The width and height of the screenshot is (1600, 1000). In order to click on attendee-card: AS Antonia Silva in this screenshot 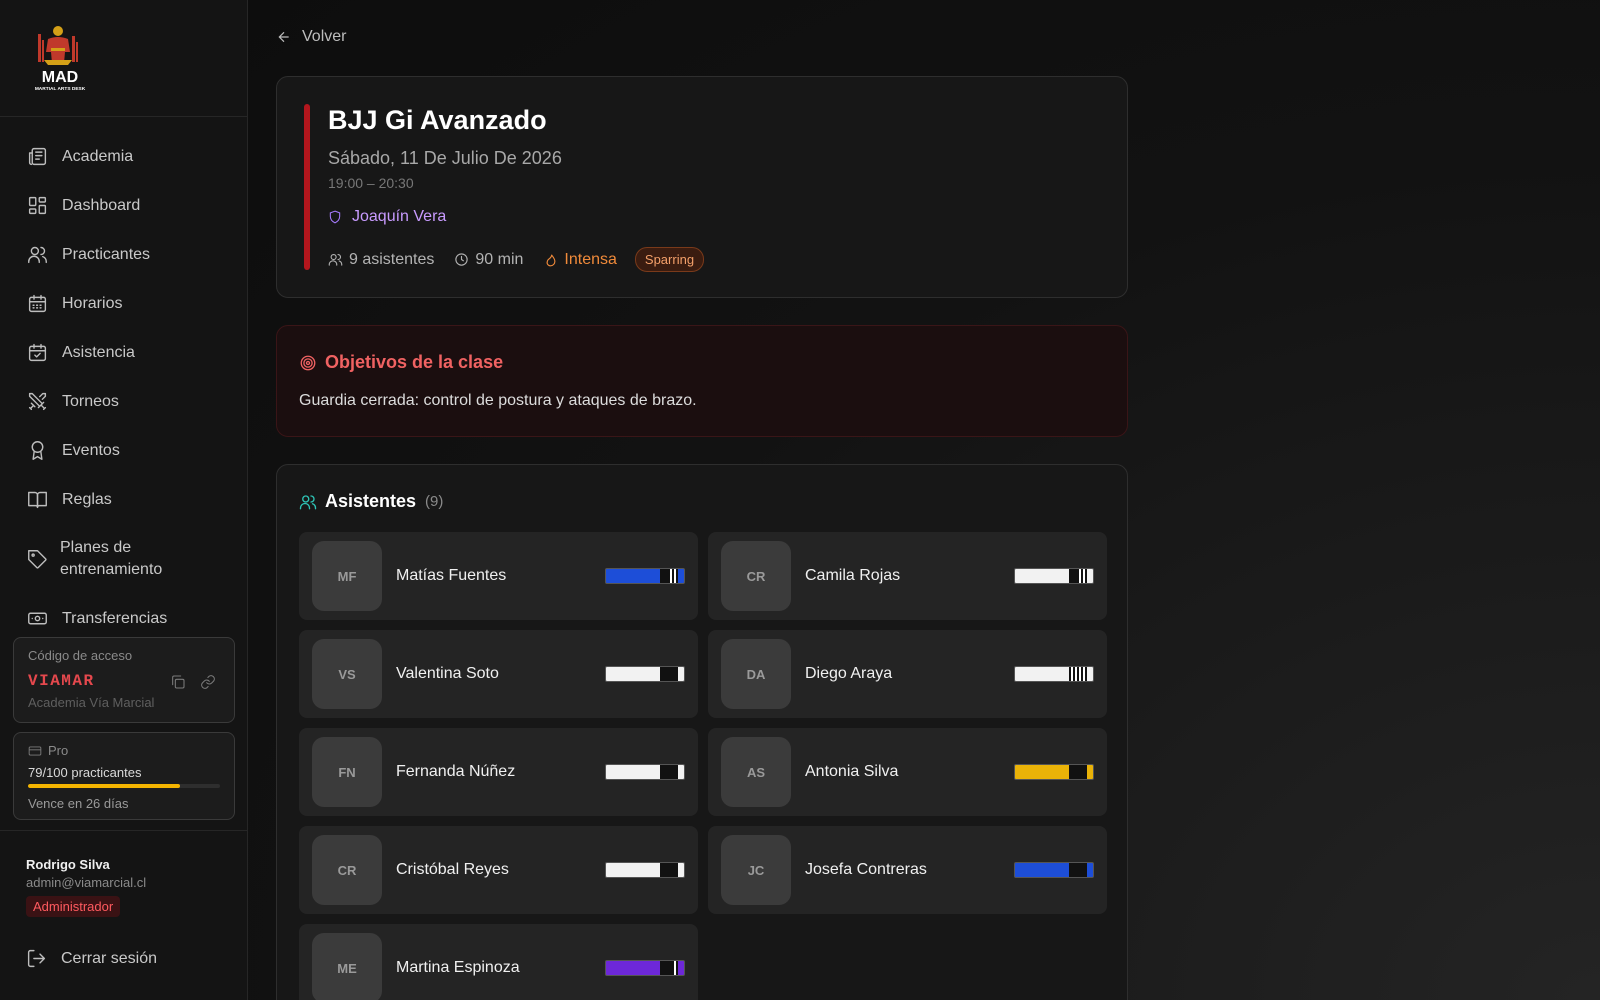, I will do `click(907, 772)`.